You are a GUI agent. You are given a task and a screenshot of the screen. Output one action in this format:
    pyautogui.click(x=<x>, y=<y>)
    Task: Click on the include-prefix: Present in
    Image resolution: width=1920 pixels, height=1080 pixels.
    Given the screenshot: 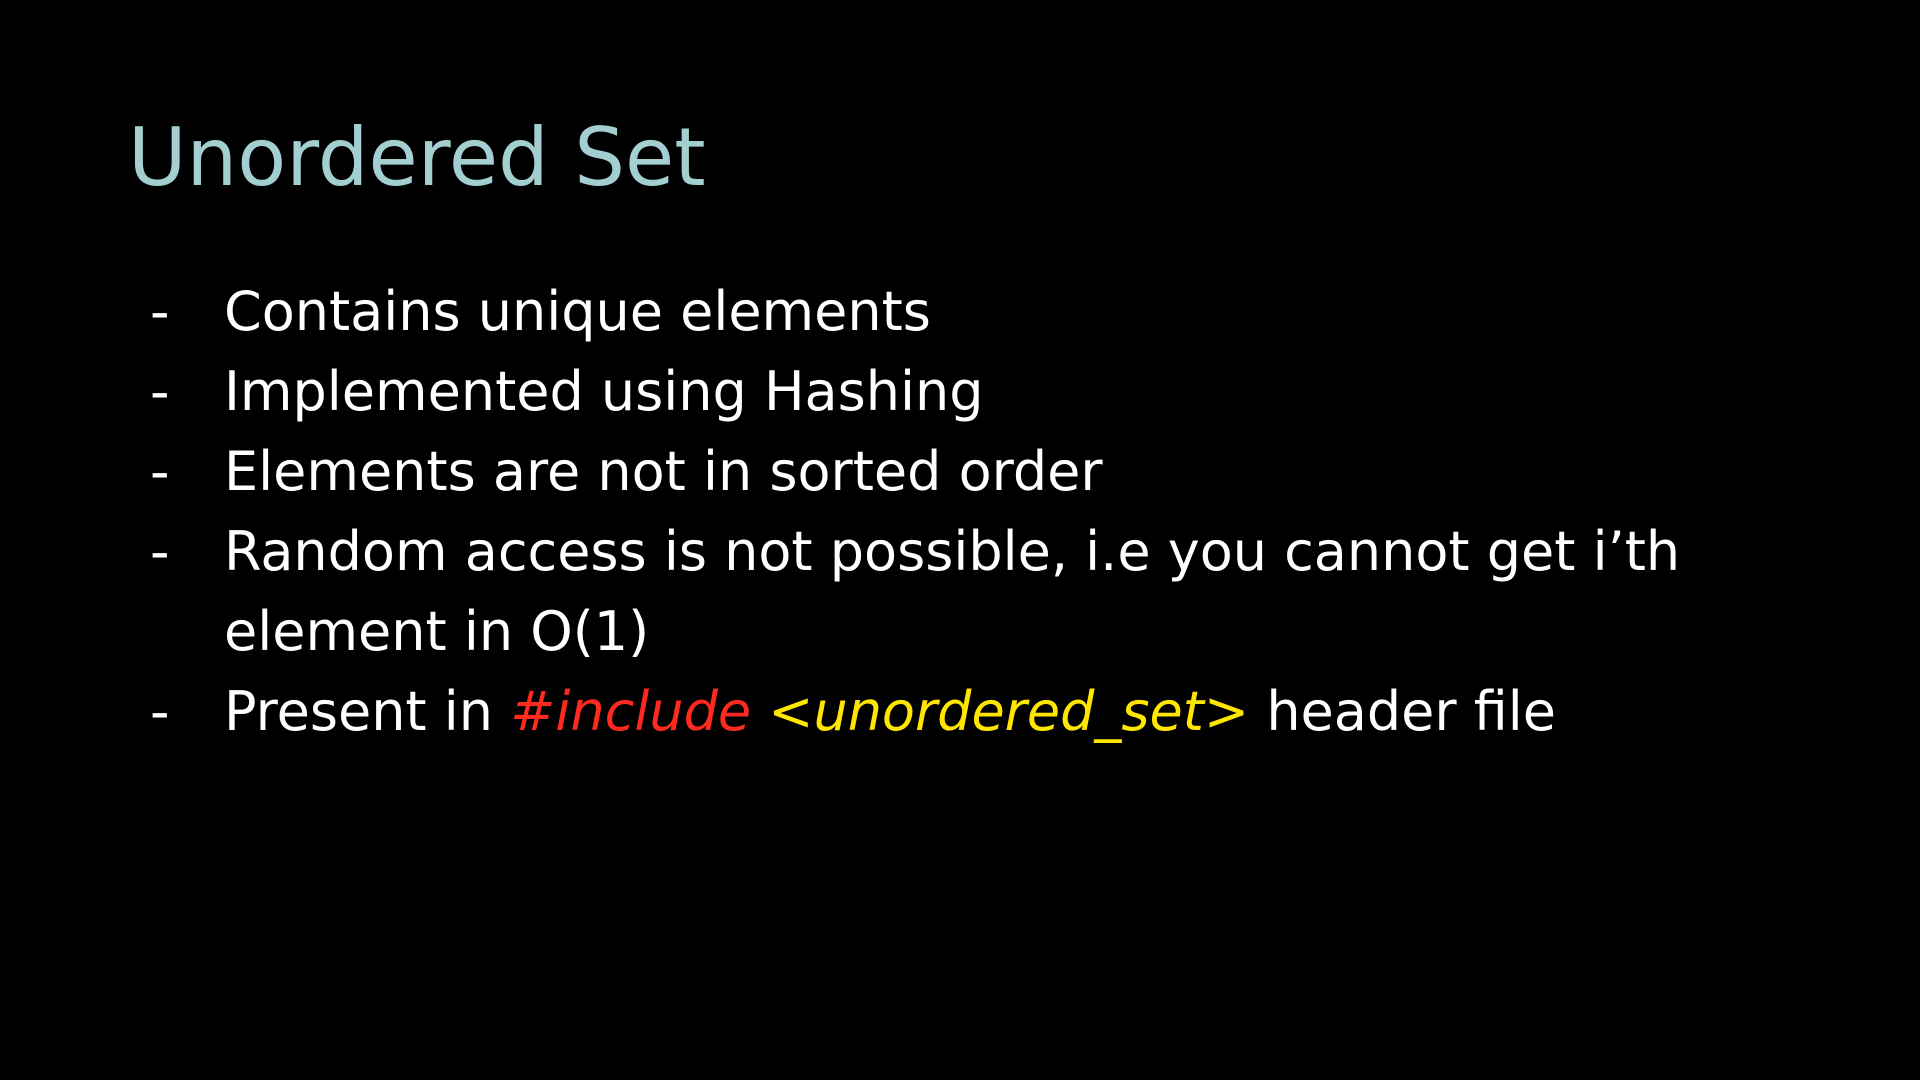 What is the action you would take?
    pyautogui.click(x=367, y=711)
    